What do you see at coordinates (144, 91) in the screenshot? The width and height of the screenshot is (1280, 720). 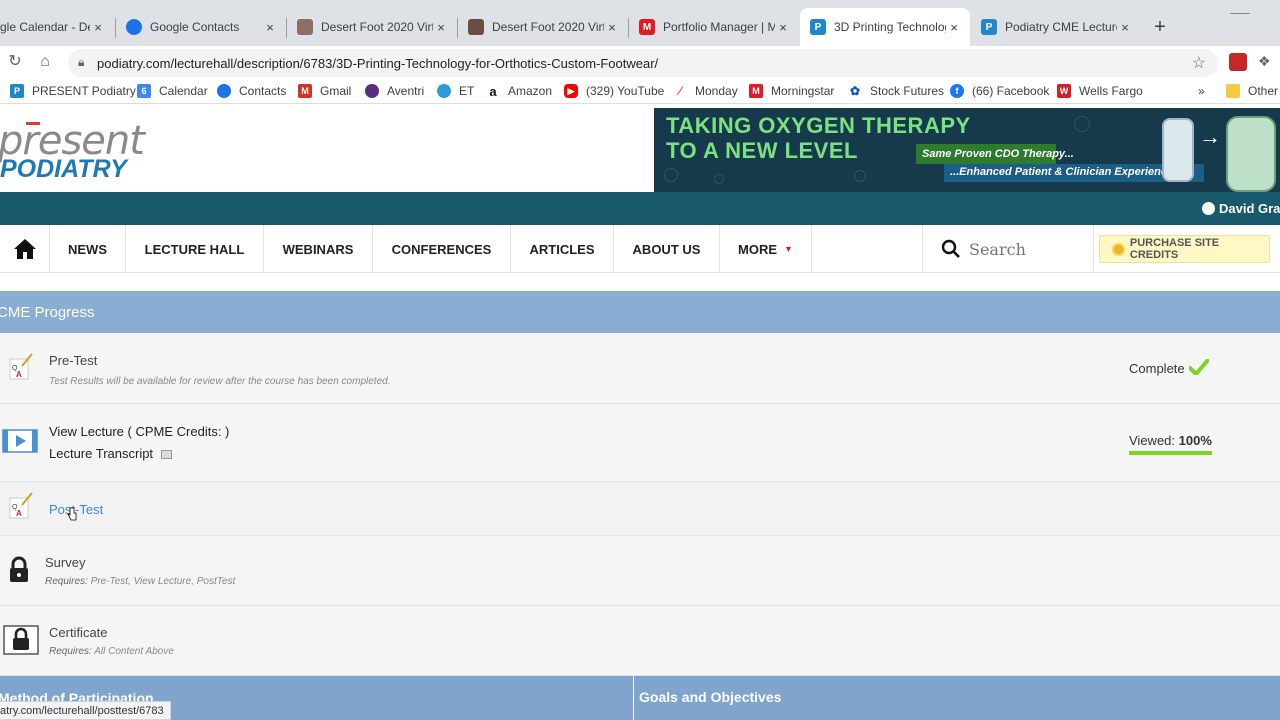 I see `calendar-icon: 6` at bounding box center [144, 91].